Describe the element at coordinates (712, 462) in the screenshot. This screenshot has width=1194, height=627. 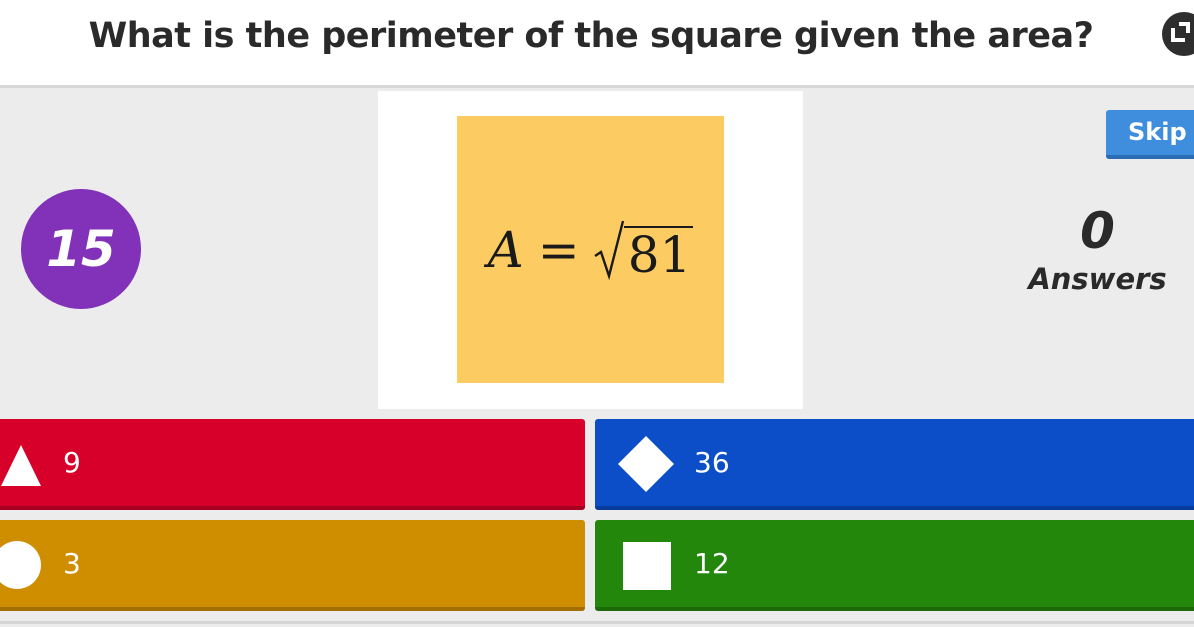
I see `answer-text: 36` at that location.